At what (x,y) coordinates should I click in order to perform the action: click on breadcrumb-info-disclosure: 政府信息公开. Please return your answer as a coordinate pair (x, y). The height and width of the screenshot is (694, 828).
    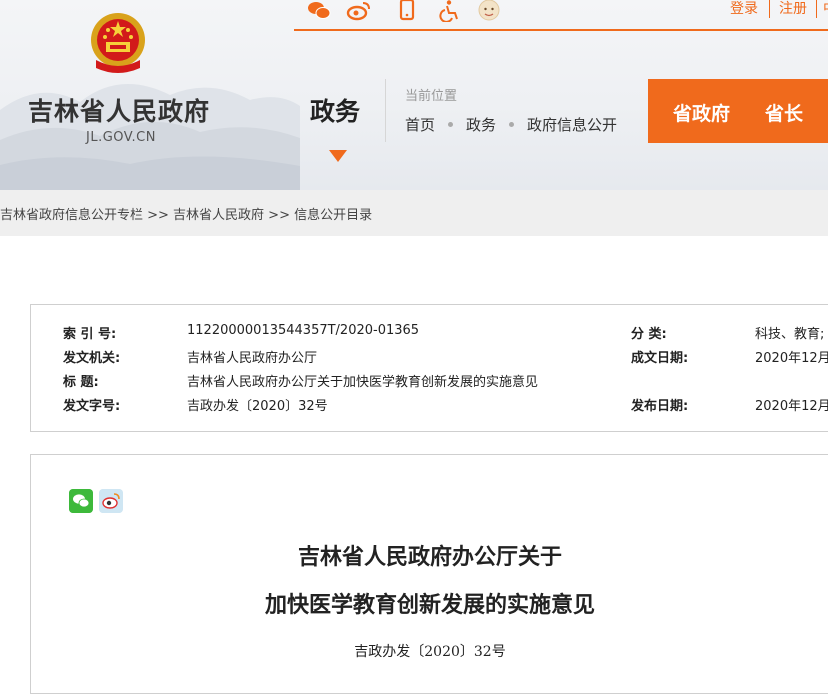
    Looking at the image, I should click on (572, 125).